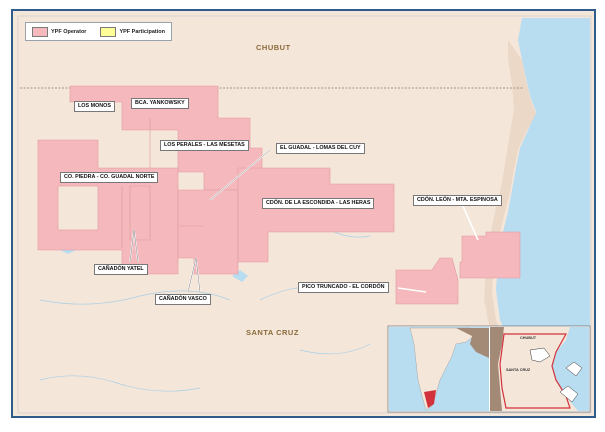  What do you see at coordinates (272, 332) in the screenshot?
I see `region-name-santa-cruz: SANTA CRUZ` at bounding box center [272, 332].